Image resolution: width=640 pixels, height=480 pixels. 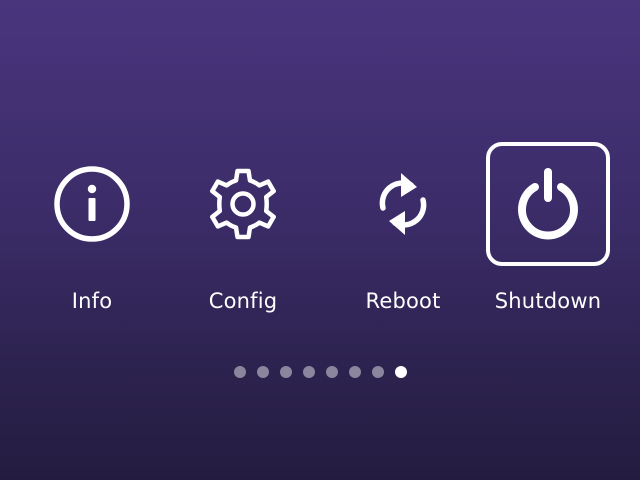 I want to click on menu-item-shutdown: Shutdown, so click(x=548, y=232).